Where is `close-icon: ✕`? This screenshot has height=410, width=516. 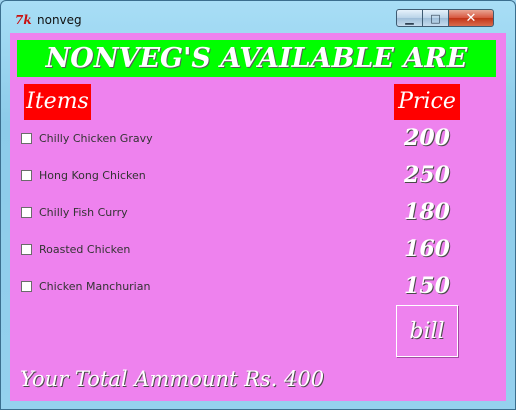 close-icon: ✕ is located at coordinates (471, 18).